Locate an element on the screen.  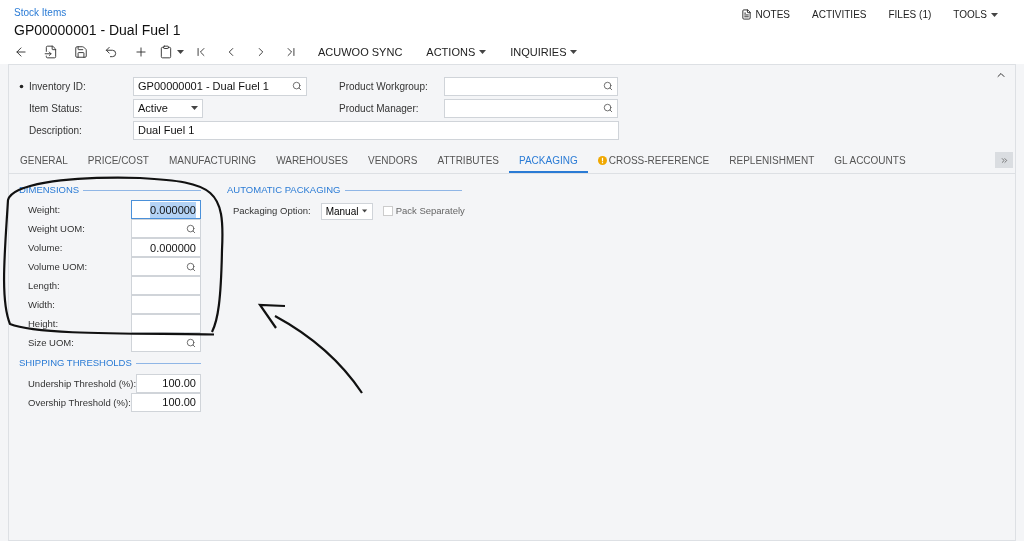
header-link: NOTES is located at coordinates (765, 14).